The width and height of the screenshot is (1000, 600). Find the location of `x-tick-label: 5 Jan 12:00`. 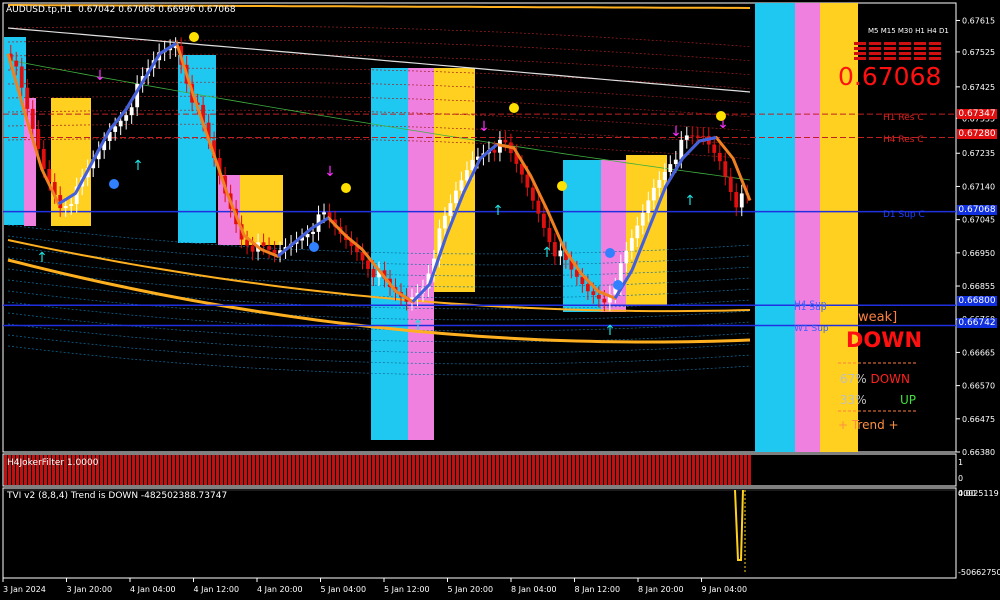

x-tick-label: 5 Jan 12:00 is located at coordinates (407, 589).